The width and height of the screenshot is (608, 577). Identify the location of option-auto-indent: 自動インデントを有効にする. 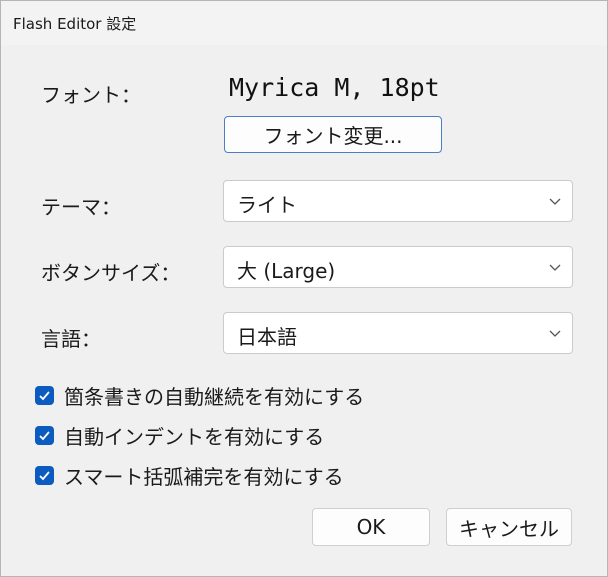
(180, 435).